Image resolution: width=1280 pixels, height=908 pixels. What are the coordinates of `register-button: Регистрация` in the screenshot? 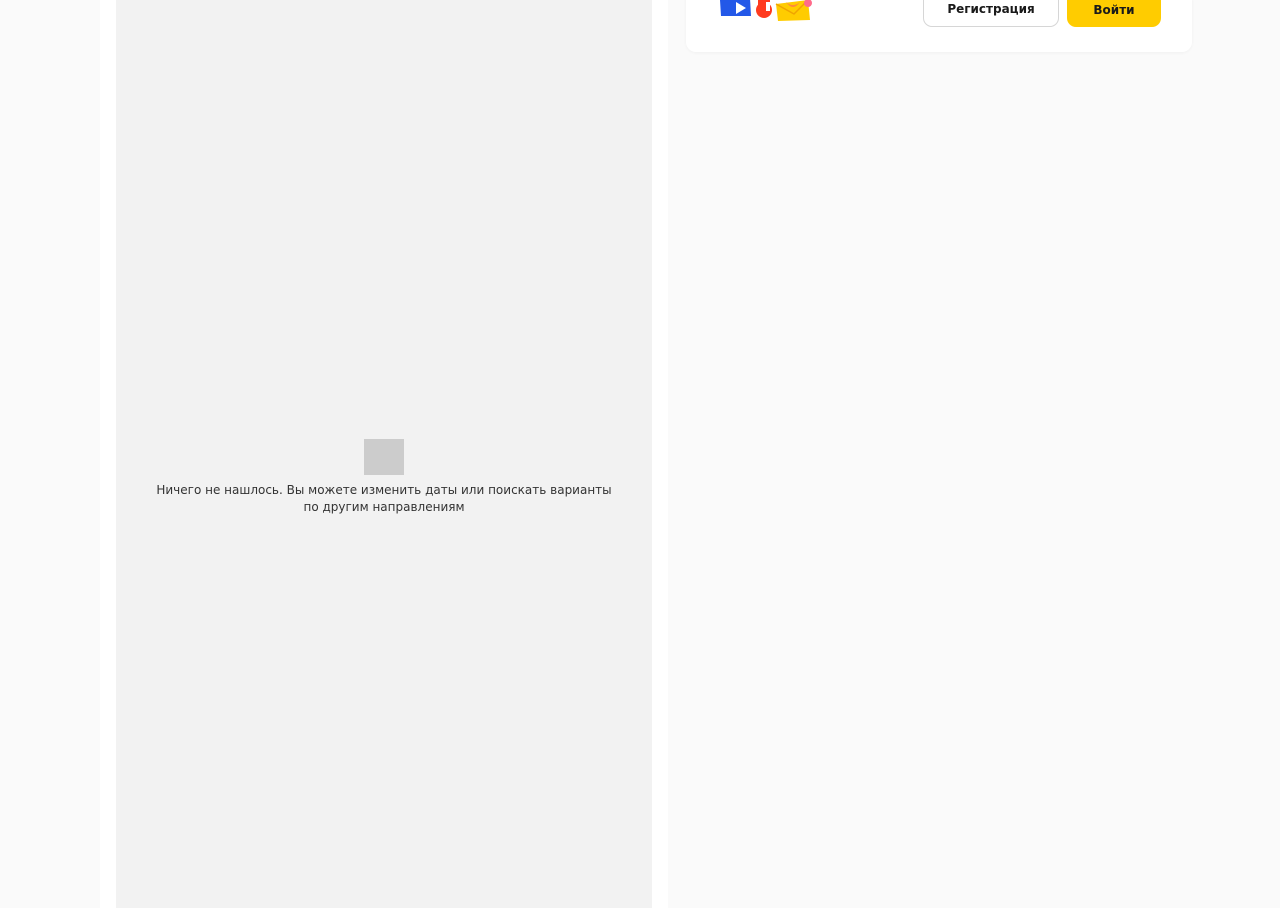 It's located at (991, 13).